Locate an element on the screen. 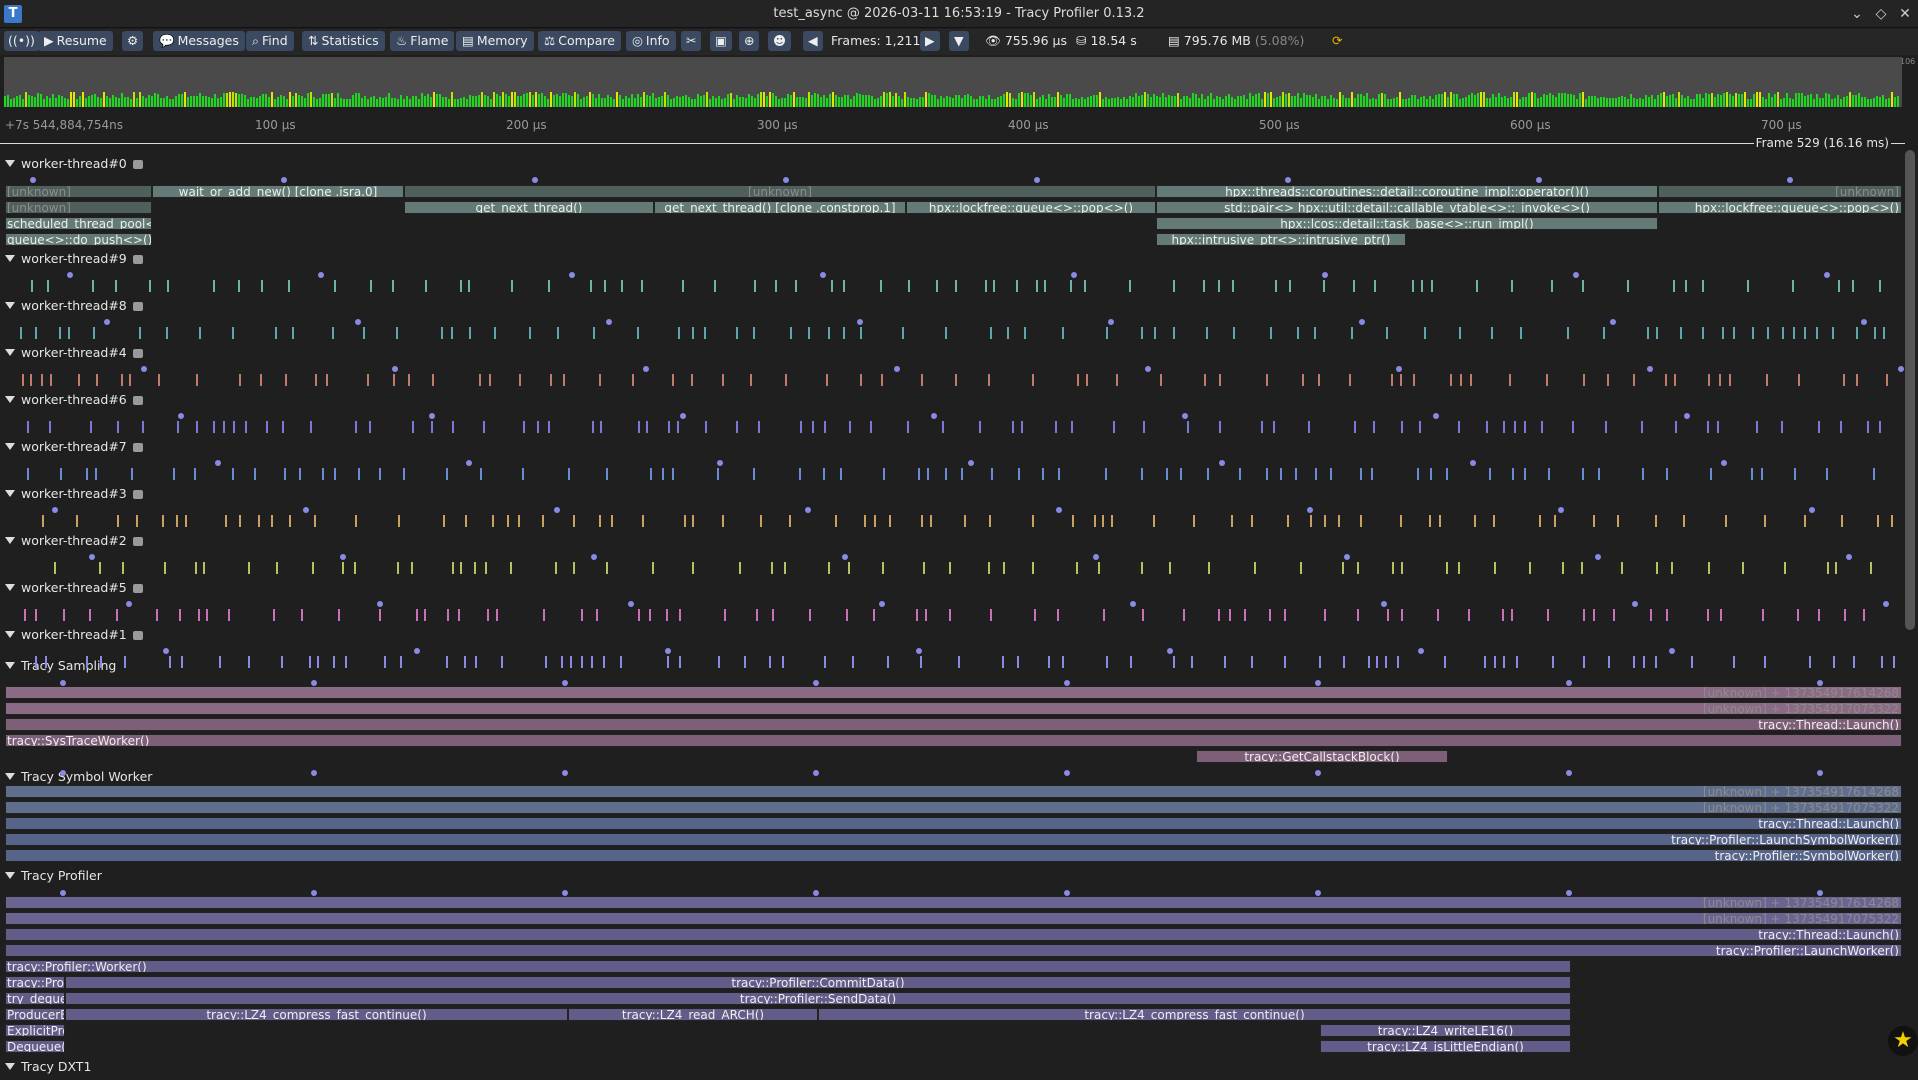 This screenshot has width=1918, height=1080. zone: get_next_thread() [clone .constprop.1] is located at coordinates (780, 207).